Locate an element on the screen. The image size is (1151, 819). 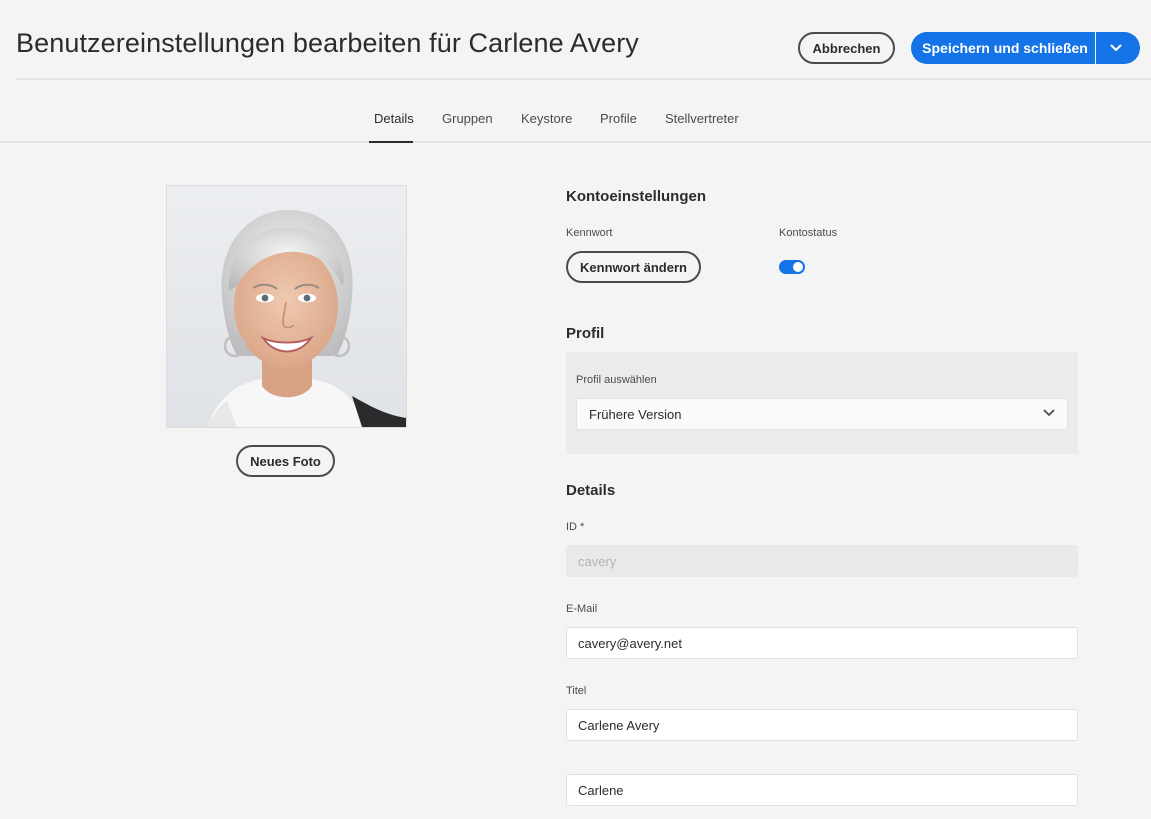
new-photo-button: Neues Foto is located at coordinates (285, 461).